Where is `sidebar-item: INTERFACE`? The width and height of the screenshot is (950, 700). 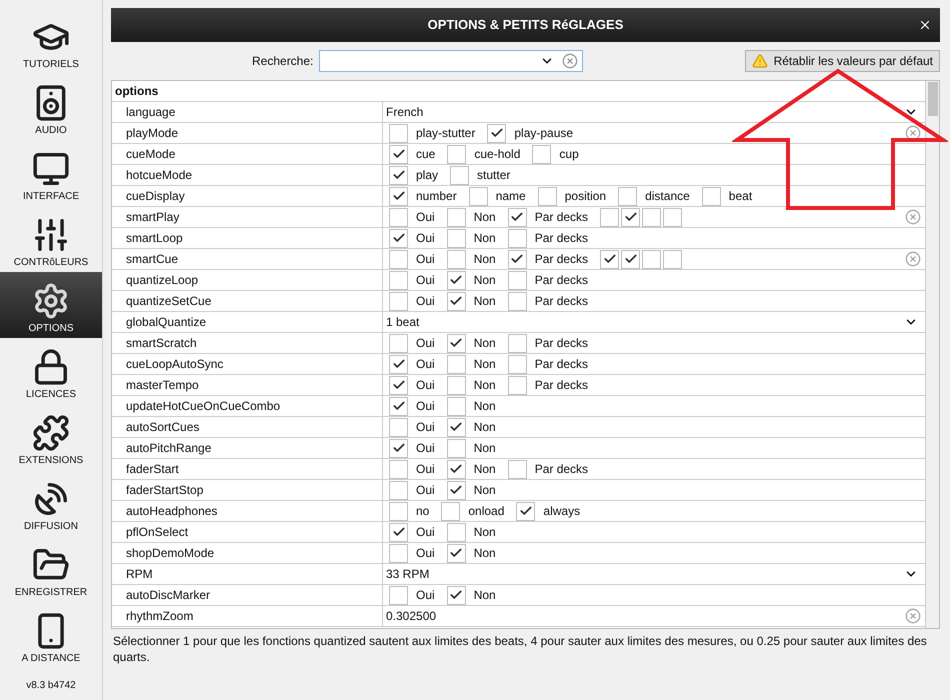
sidebar-item: INTERFACE is located at coordinates (51, 173).